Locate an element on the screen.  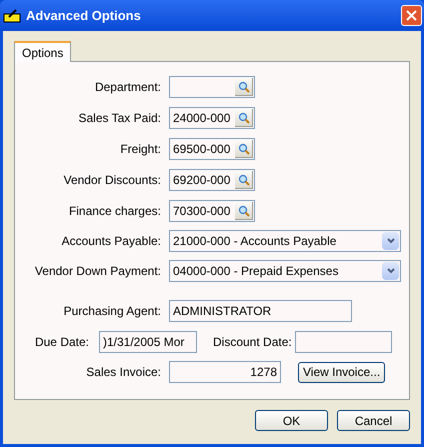
lookup-field: 69500-000 is located at coordinates (212, 149).